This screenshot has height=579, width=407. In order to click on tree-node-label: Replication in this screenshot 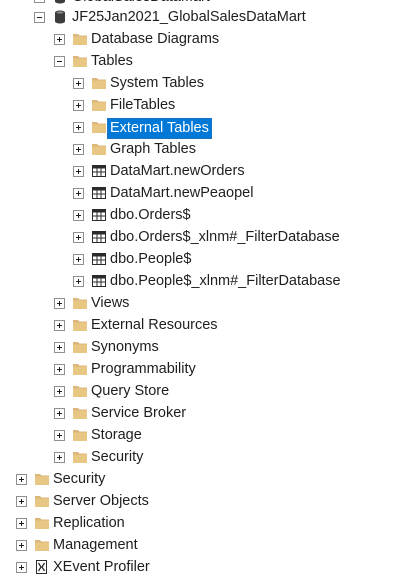, I will do `click(89, 523)`.